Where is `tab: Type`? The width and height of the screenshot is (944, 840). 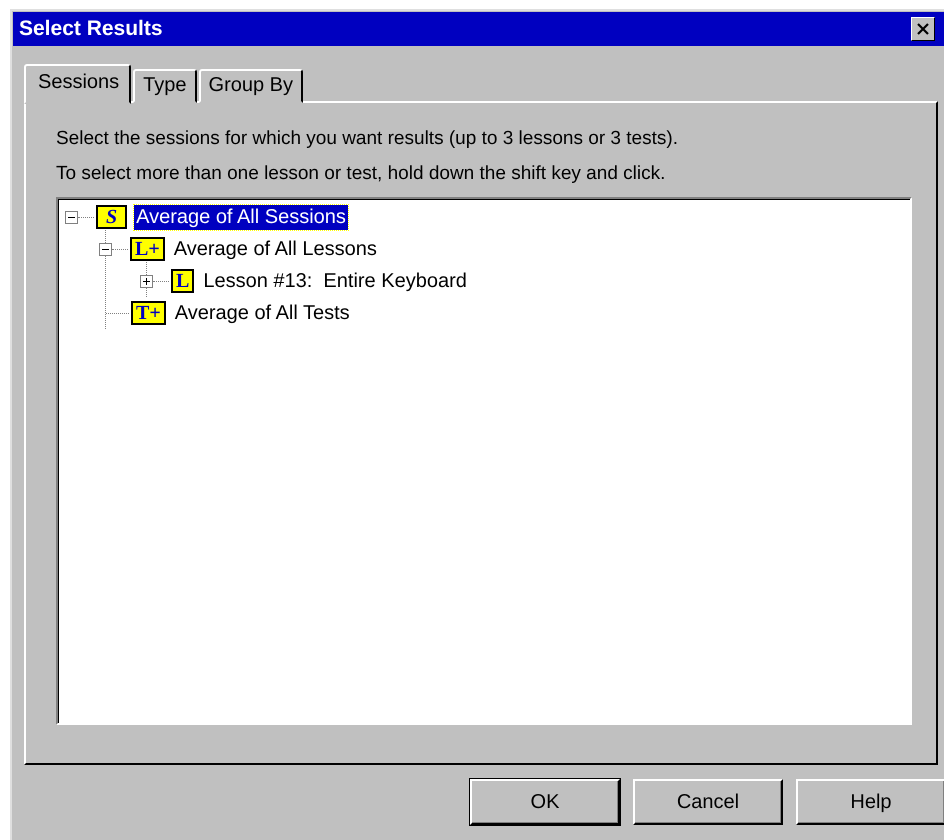
tab: Type is located at coordinates (165, 86).